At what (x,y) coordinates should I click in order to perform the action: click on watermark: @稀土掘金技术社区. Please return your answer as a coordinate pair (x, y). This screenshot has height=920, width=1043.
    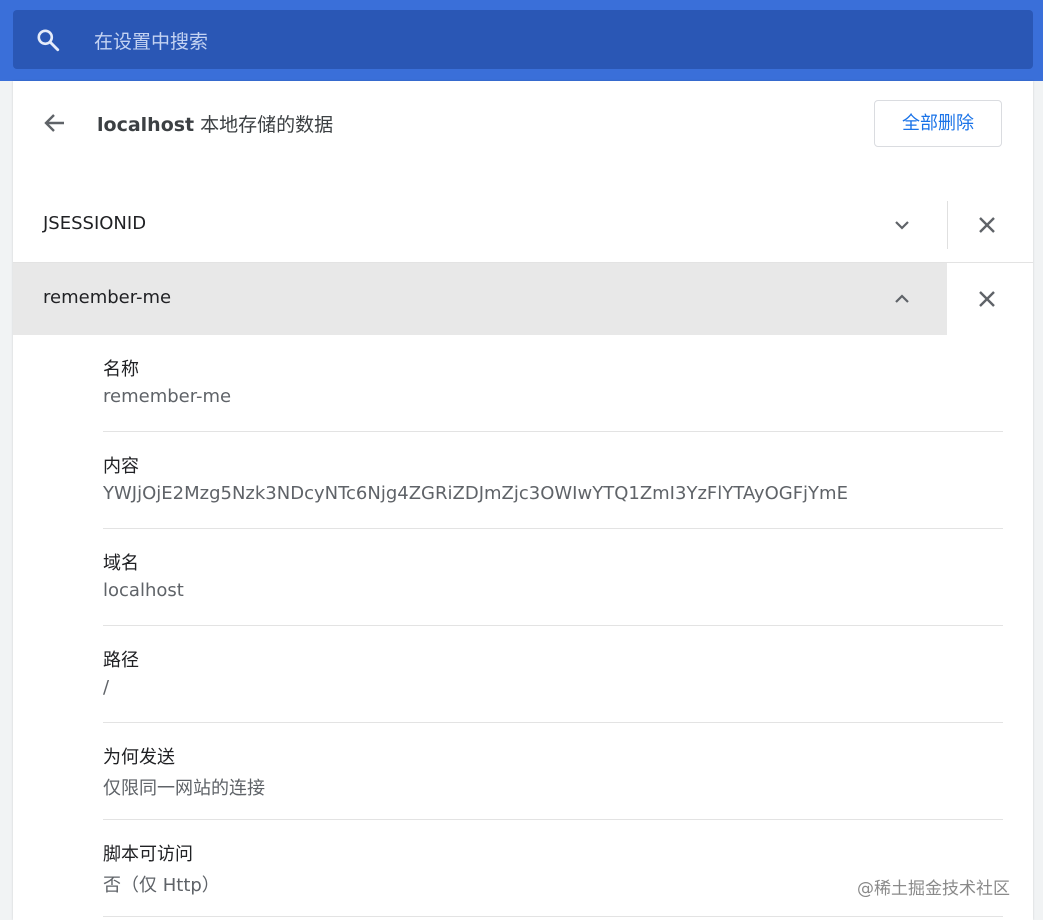
    Looking at the image, I should click on (933, 889).